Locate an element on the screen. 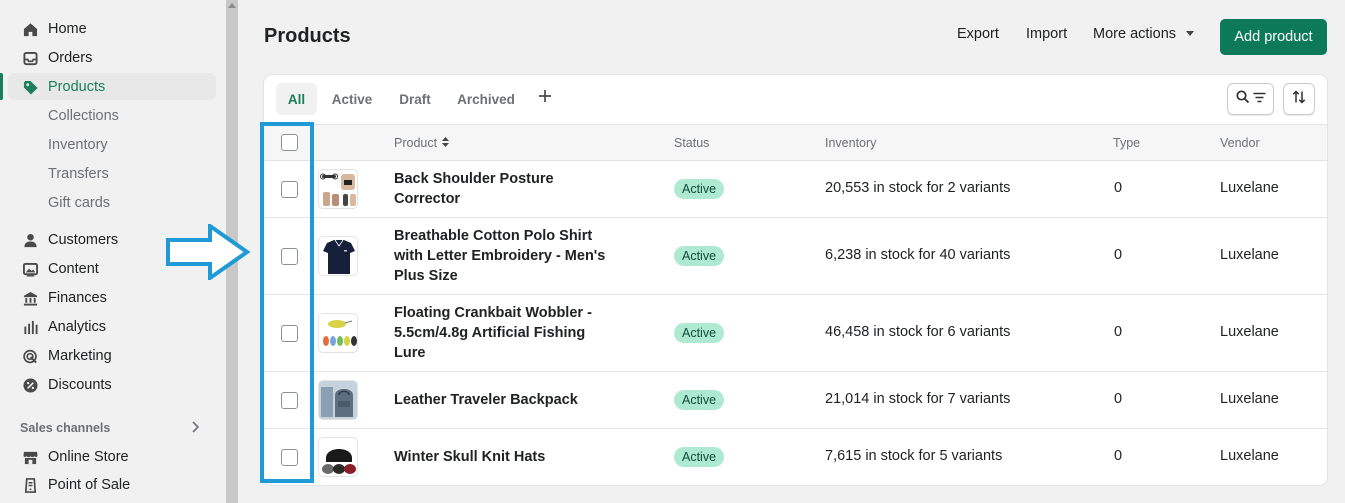 The image size is (1345, 503). sidebar-item-analytics: Analytics is located at coordinates (112, 326).